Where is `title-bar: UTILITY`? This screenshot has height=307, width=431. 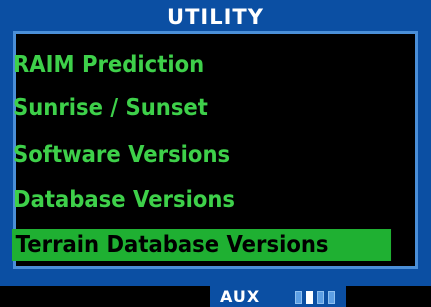
title-bar: UTILITY is located at coordinates (215, 17).